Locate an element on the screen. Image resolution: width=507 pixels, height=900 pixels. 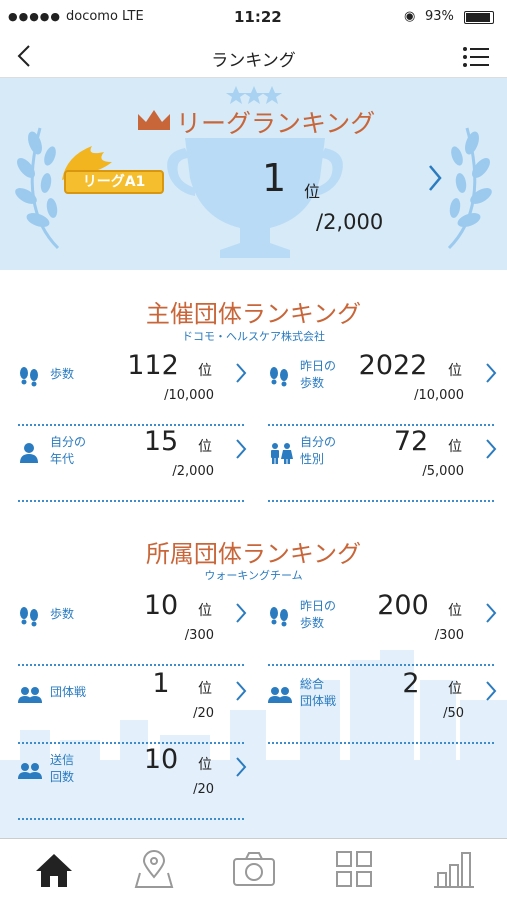
cell-label: 団体戦 is located at coordinates (68, 692).